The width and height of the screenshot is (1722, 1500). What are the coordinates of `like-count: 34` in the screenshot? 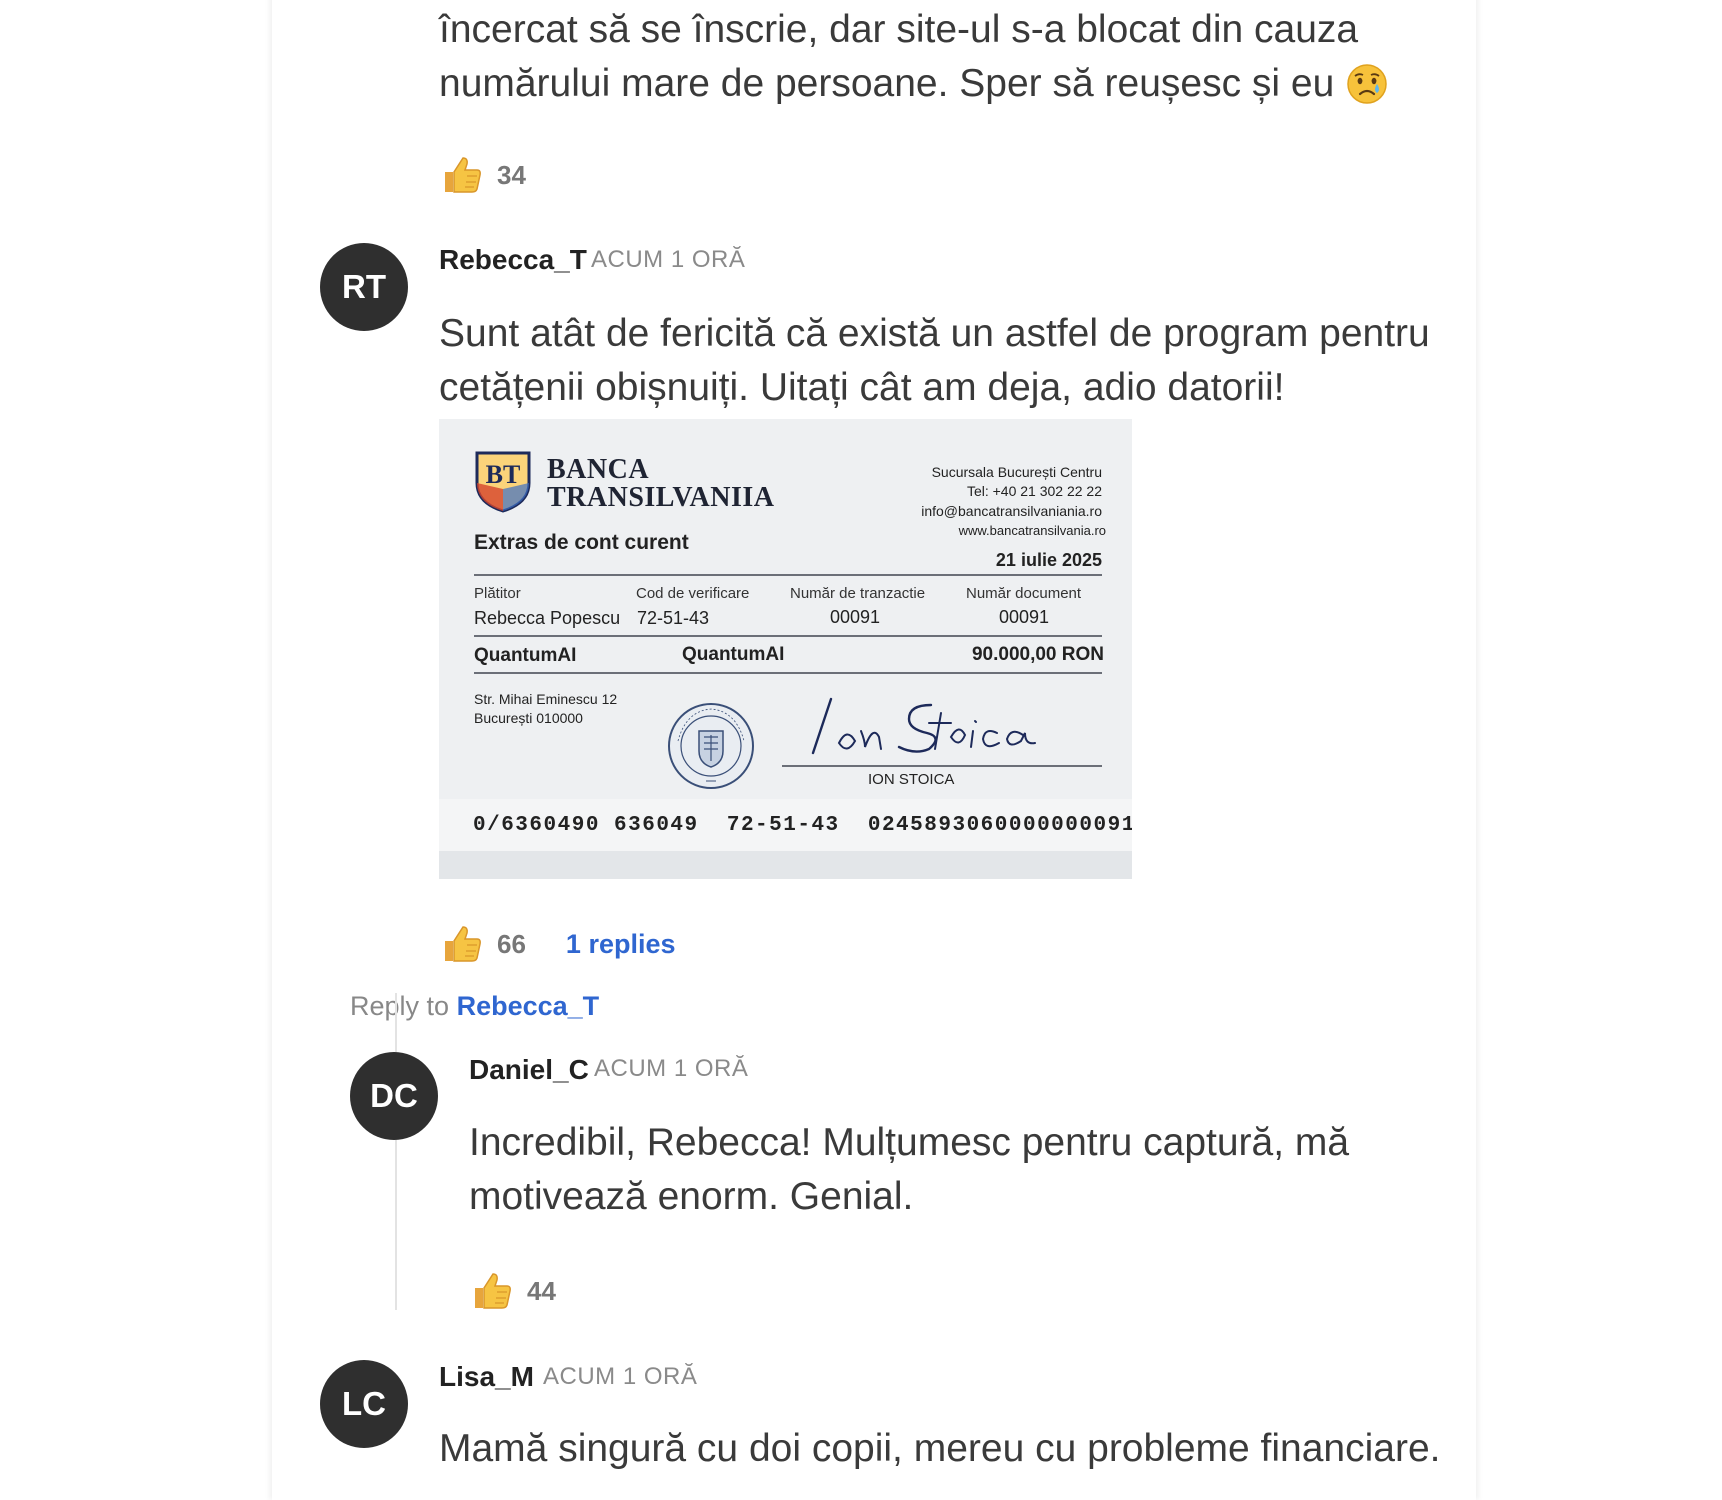 It's located at (511, 174).